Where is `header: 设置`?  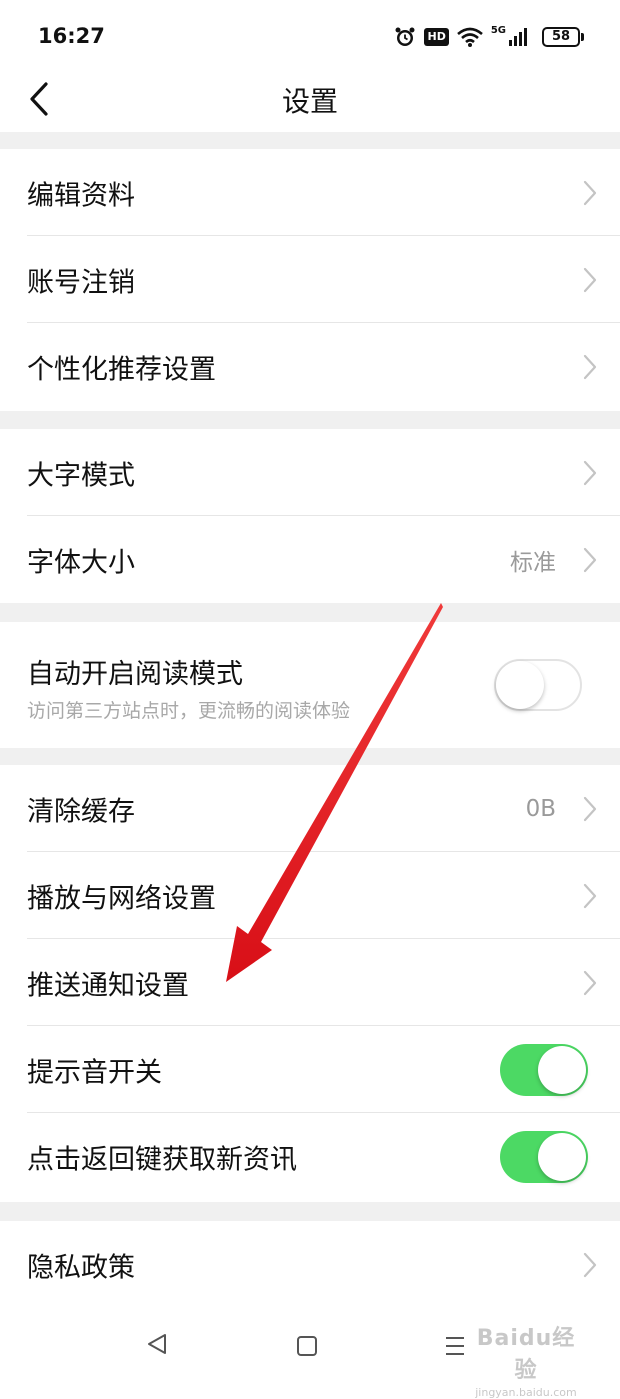
header: 设置 is located at coordinates (310, 101).